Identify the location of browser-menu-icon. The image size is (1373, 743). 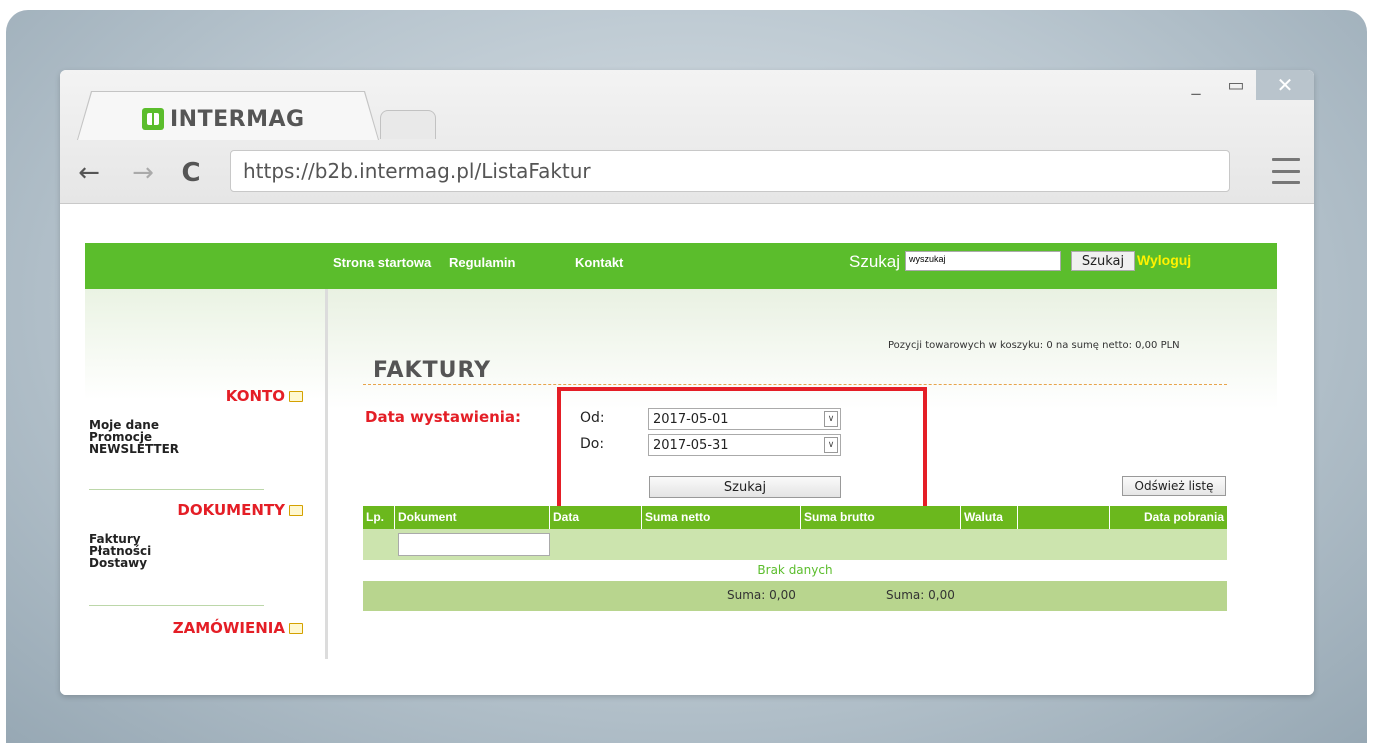
(1286, 171).